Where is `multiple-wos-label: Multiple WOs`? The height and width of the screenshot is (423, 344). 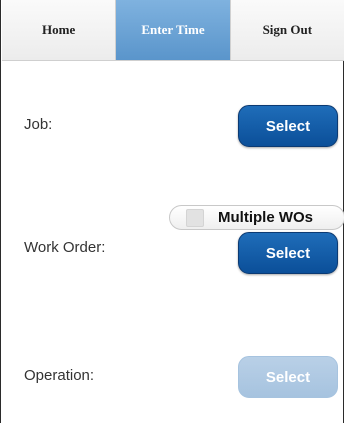
multiple-wos-label: Multiple WOs is located at coordinates (265, 217).